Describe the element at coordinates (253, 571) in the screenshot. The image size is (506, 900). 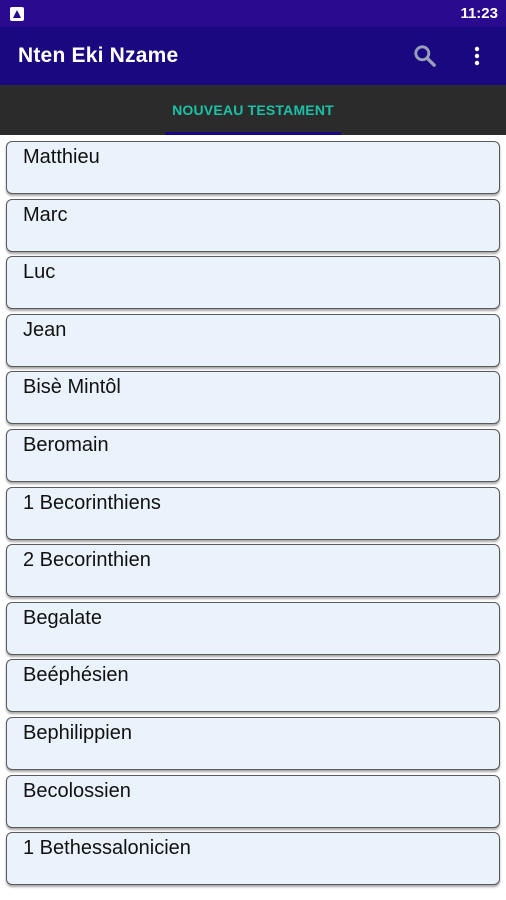
I see `book-item-2-becorinthien: 2 Becorinthien` at that location.